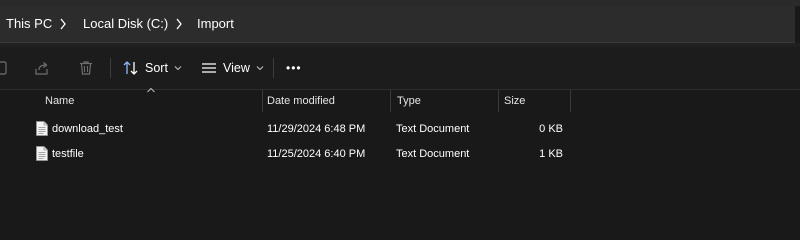 The image size is (800, 240). Describe the element at coordinates (236, 68) in the screenshot. I see `view-label: View` at that location.